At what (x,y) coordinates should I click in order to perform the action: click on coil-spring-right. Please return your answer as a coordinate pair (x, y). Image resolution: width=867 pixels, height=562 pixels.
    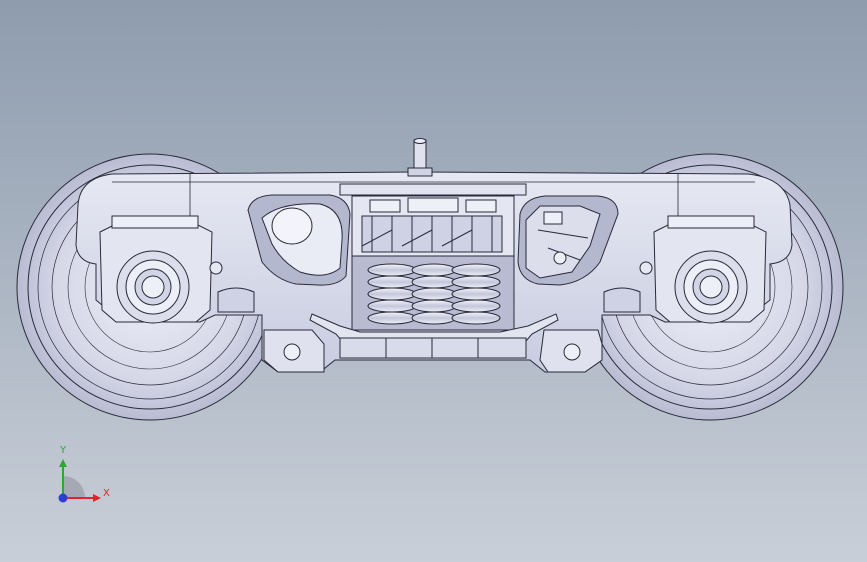
    Looking at the image, I should click on (476, 294).